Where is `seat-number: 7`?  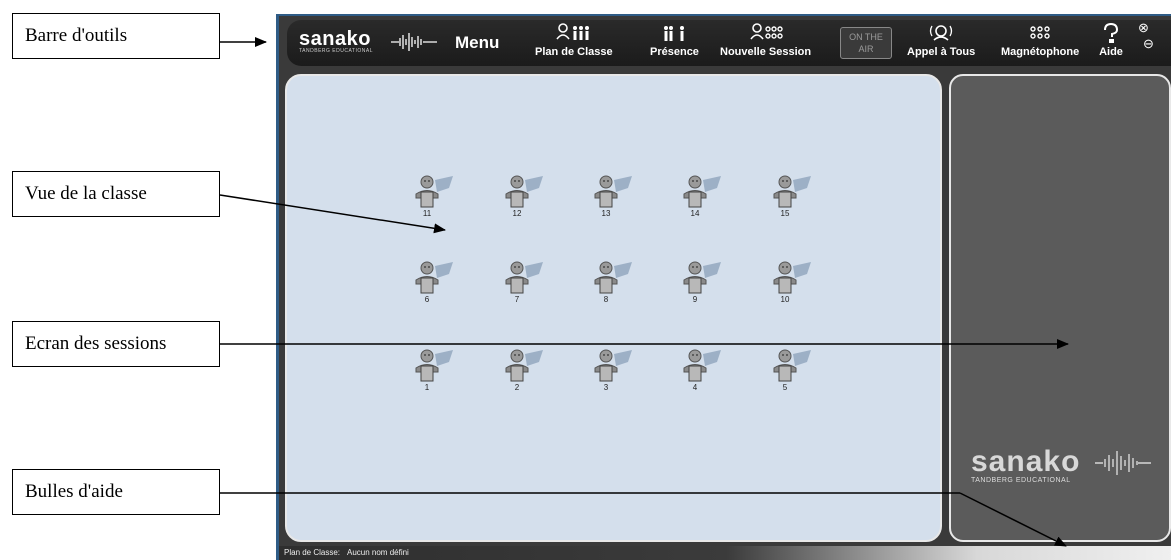 seat-number: 7 is located at coordinates (517, 299).